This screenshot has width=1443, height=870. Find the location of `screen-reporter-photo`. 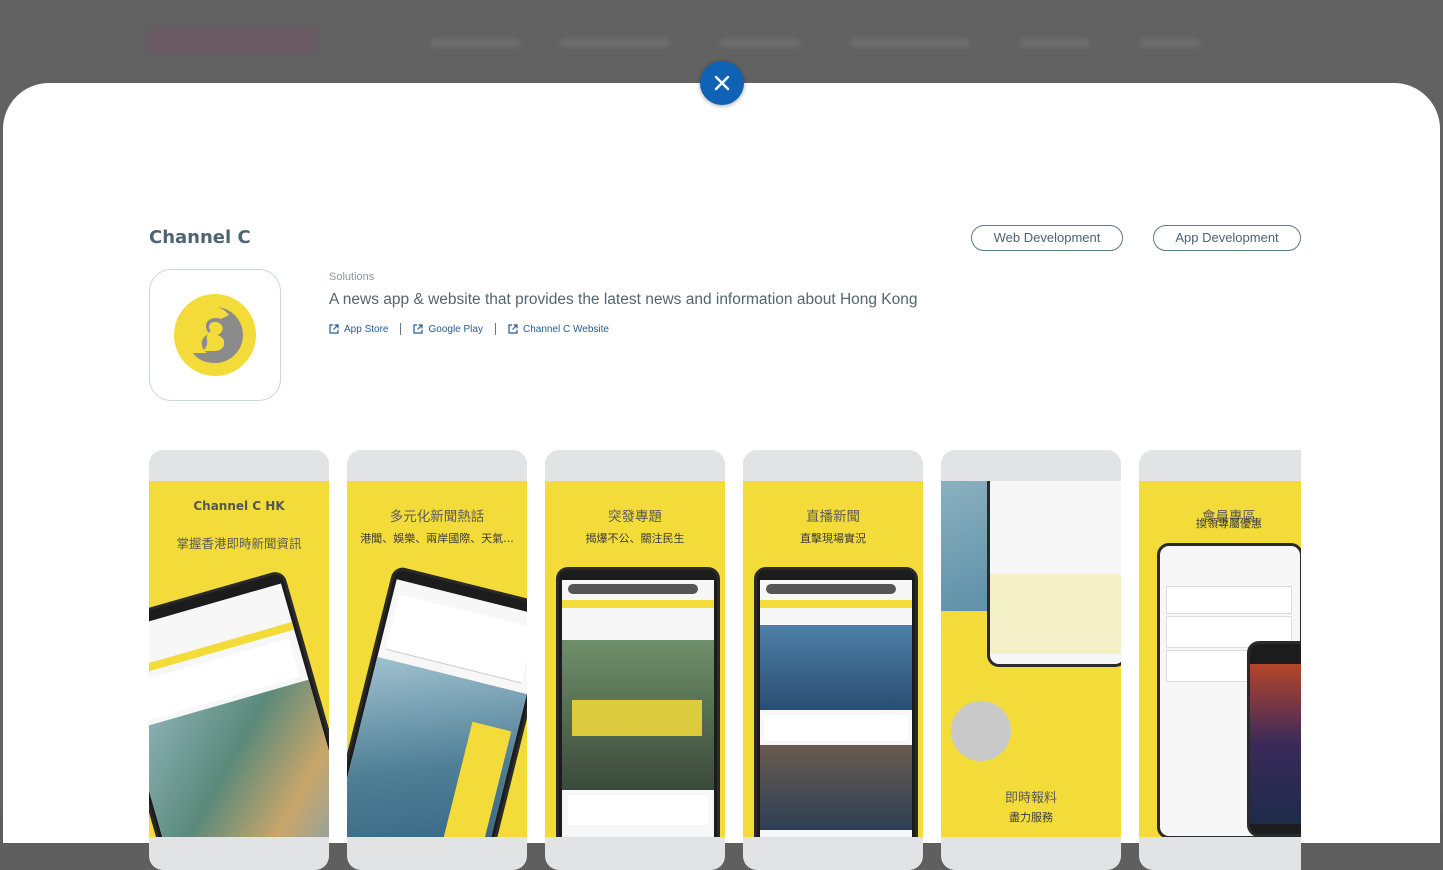

screen-reporter-photo is located at coordinates (981, 731).